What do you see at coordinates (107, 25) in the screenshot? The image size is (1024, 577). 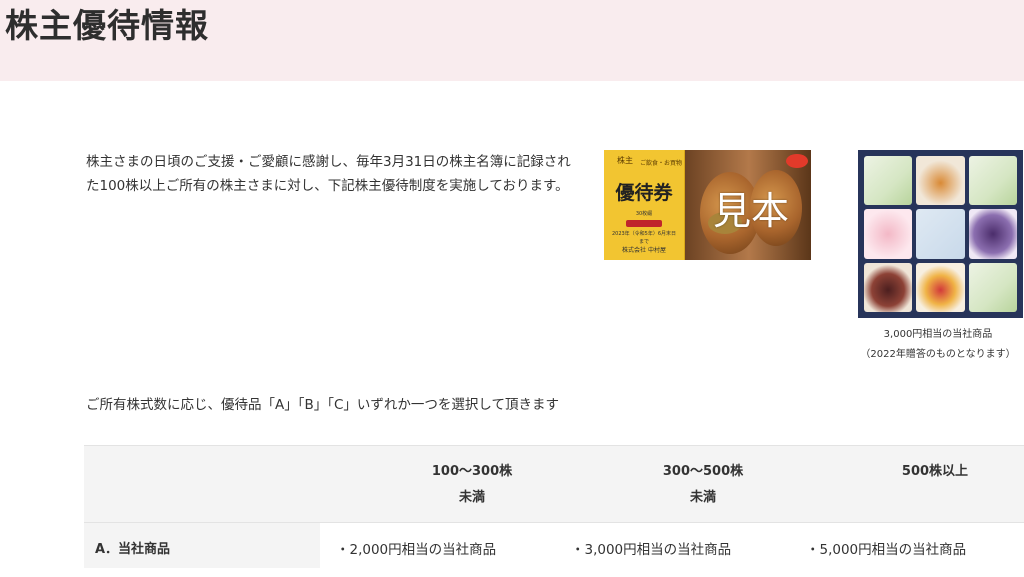 I see `page-title: 株主優待情報` at bounding box center [107, 25].